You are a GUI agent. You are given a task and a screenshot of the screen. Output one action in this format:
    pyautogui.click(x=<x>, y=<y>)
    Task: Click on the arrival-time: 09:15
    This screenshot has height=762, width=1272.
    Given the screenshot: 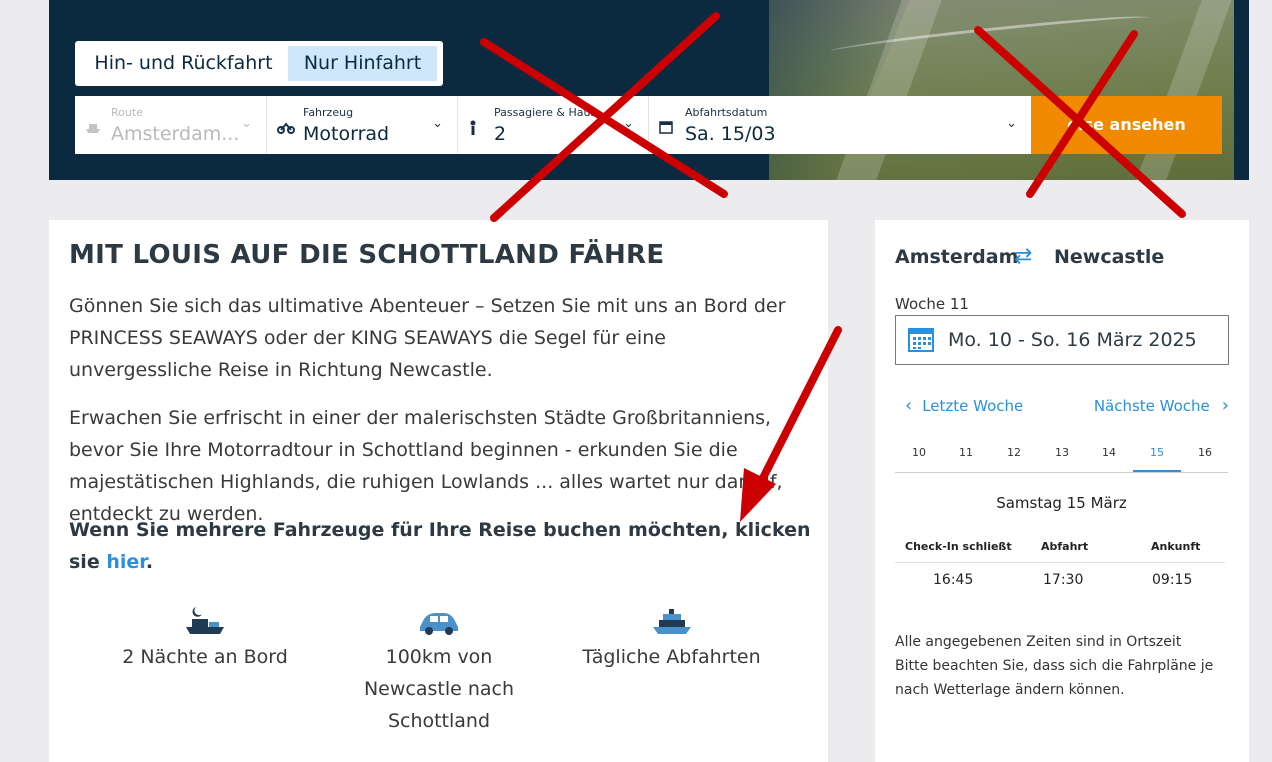 What is the action you would take?
    pyautogui.click(x=1172, y=580)
    